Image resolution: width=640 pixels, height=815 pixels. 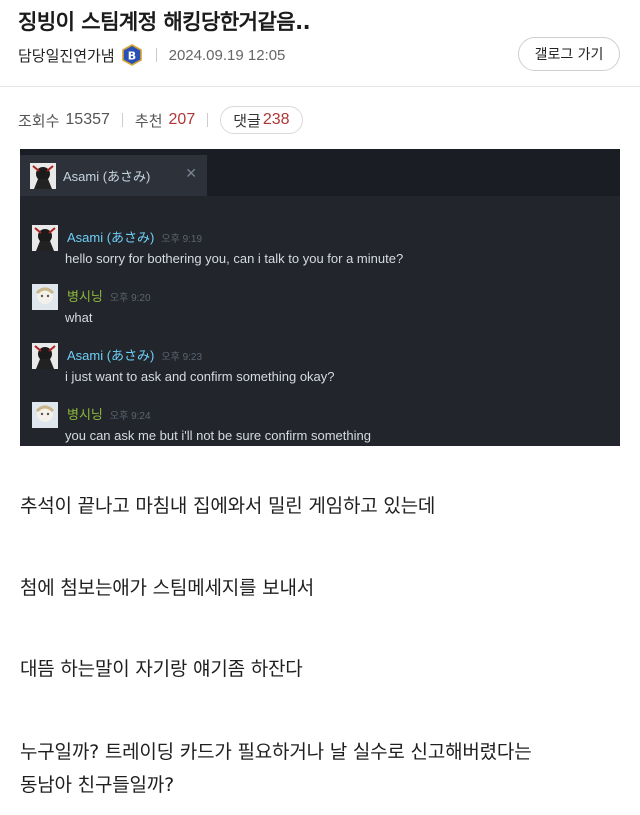 I want to click on body-paragraph: 동남아 친구들일까?, so click(x=97, y=785).